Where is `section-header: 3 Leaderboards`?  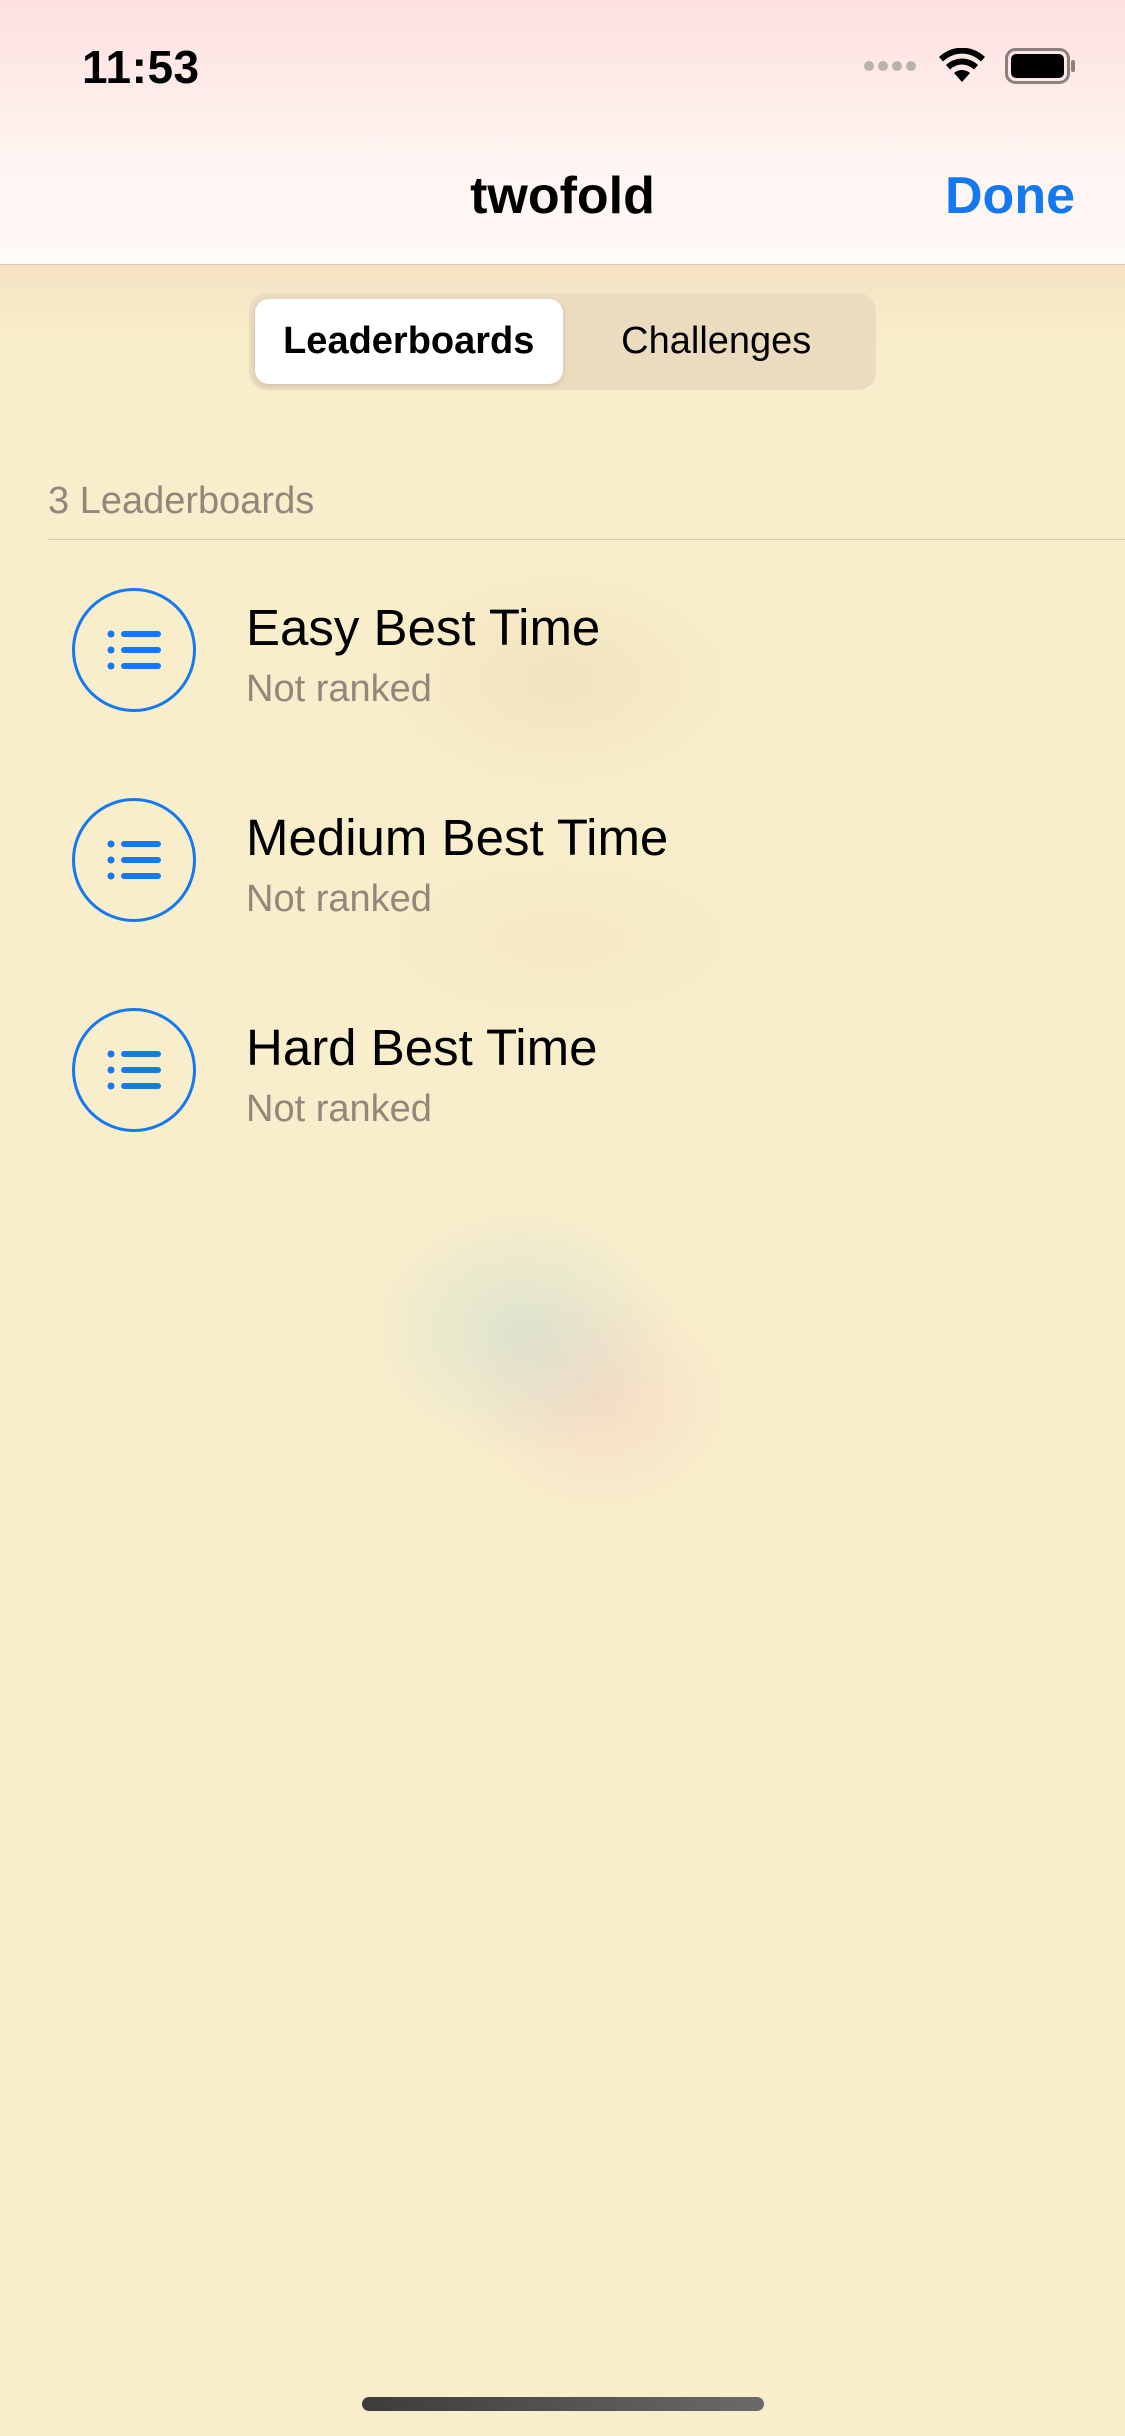
section-header: 3 Leaderboards is located at coordinates (181, 501).